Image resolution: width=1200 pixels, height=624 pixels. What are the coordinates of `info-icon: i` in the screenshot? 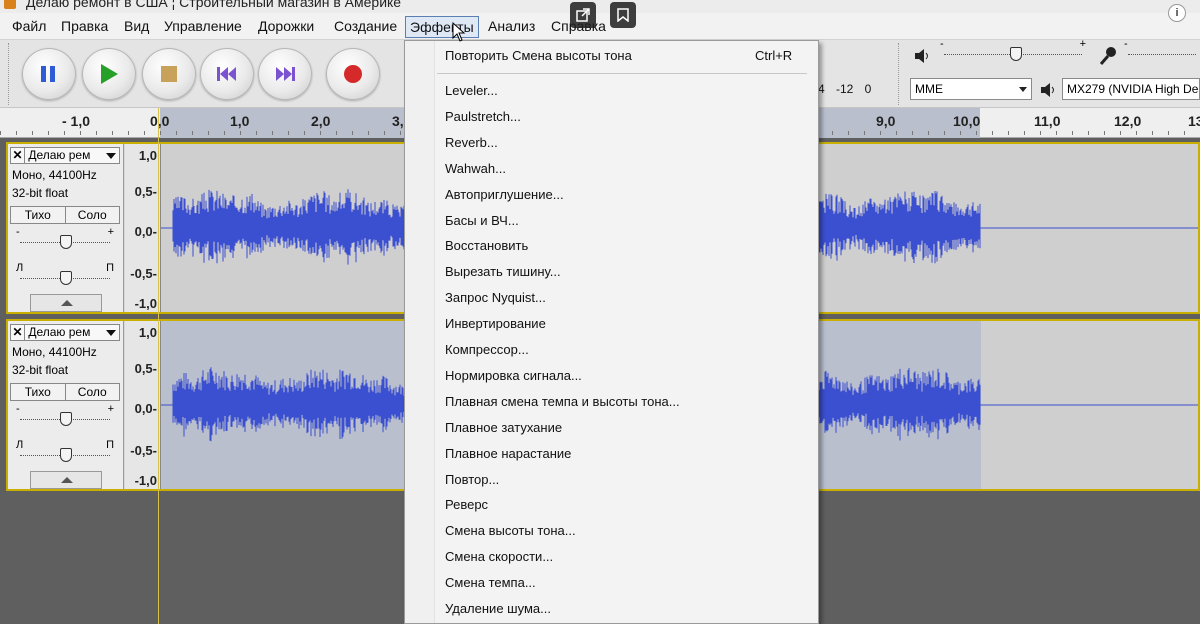 It's located at (1177, 13).